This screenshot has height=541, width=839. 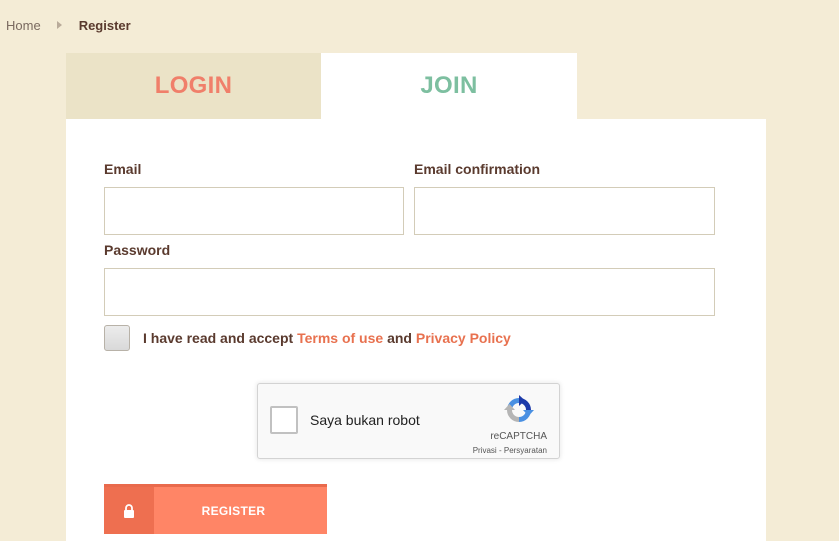 I want to click on register-lock-area, so click(x=129, y=510).